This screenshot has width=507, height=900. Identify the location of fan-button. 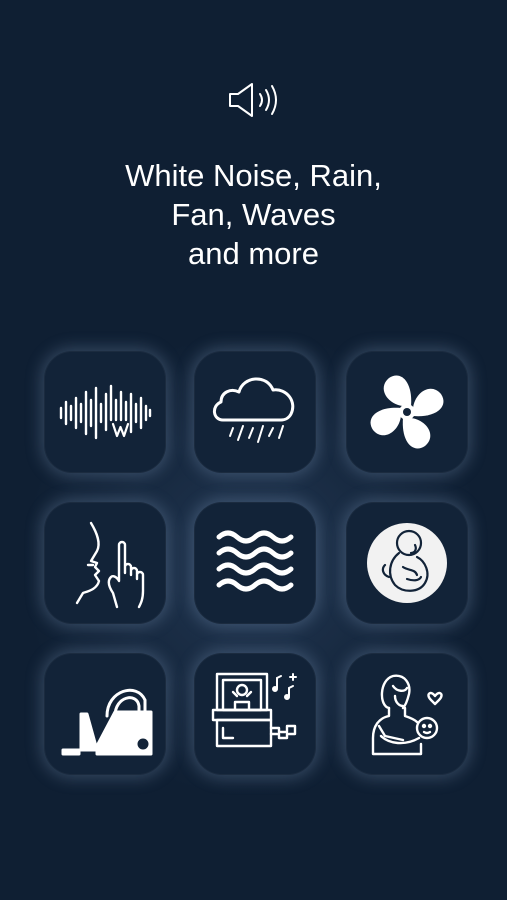
(407, 412).